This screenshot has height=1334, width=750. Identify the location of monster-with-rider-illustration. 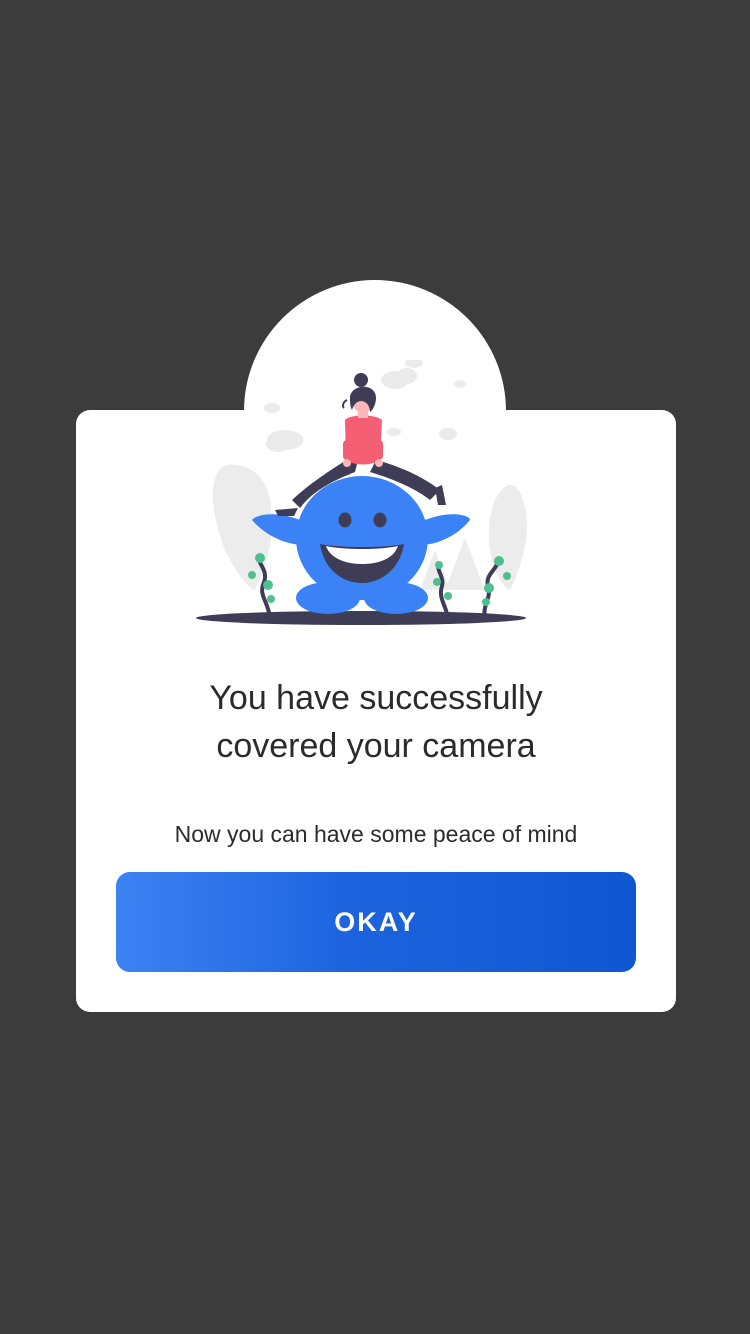
(362, 492).